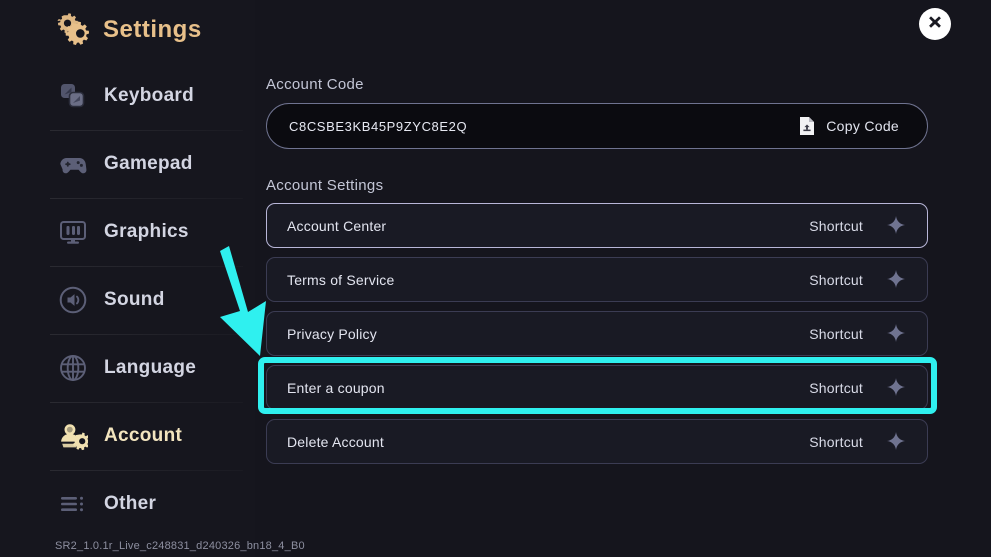 The height and width of the screenshot is (557, 991). Describe the element at coordinates (315, 84) in the screenshot. I see `account-code-label: Account Code` at that location.